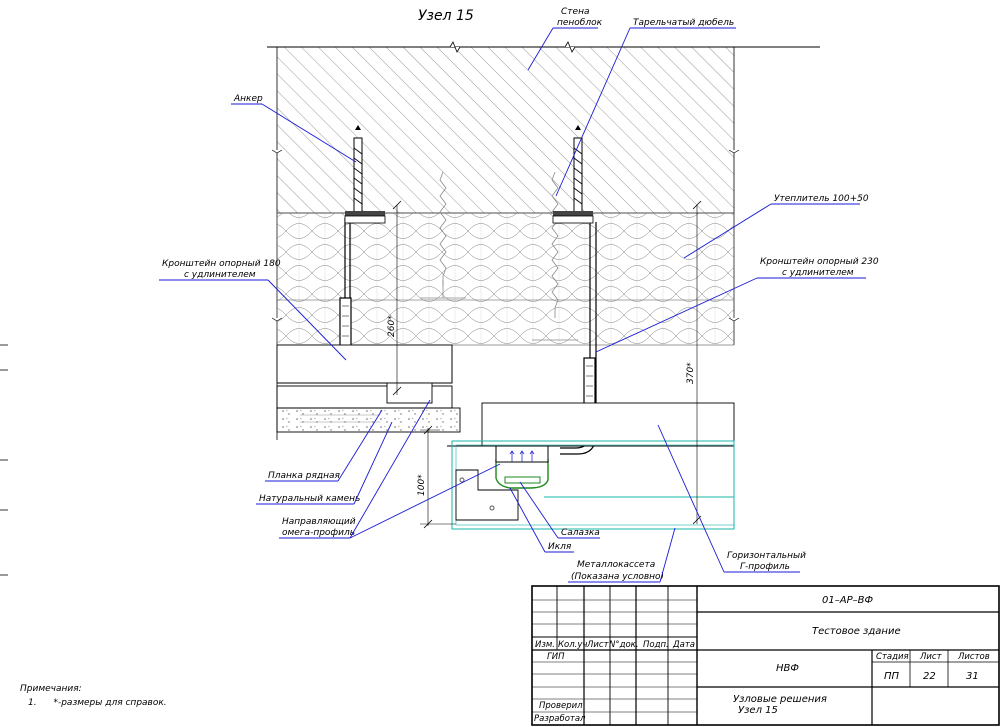 The image size is (1002, 727). What do you see at coordinates (691, 373) in the screenshot?
I see `dim-370-text: 370*` at bounding box center [691, 373].